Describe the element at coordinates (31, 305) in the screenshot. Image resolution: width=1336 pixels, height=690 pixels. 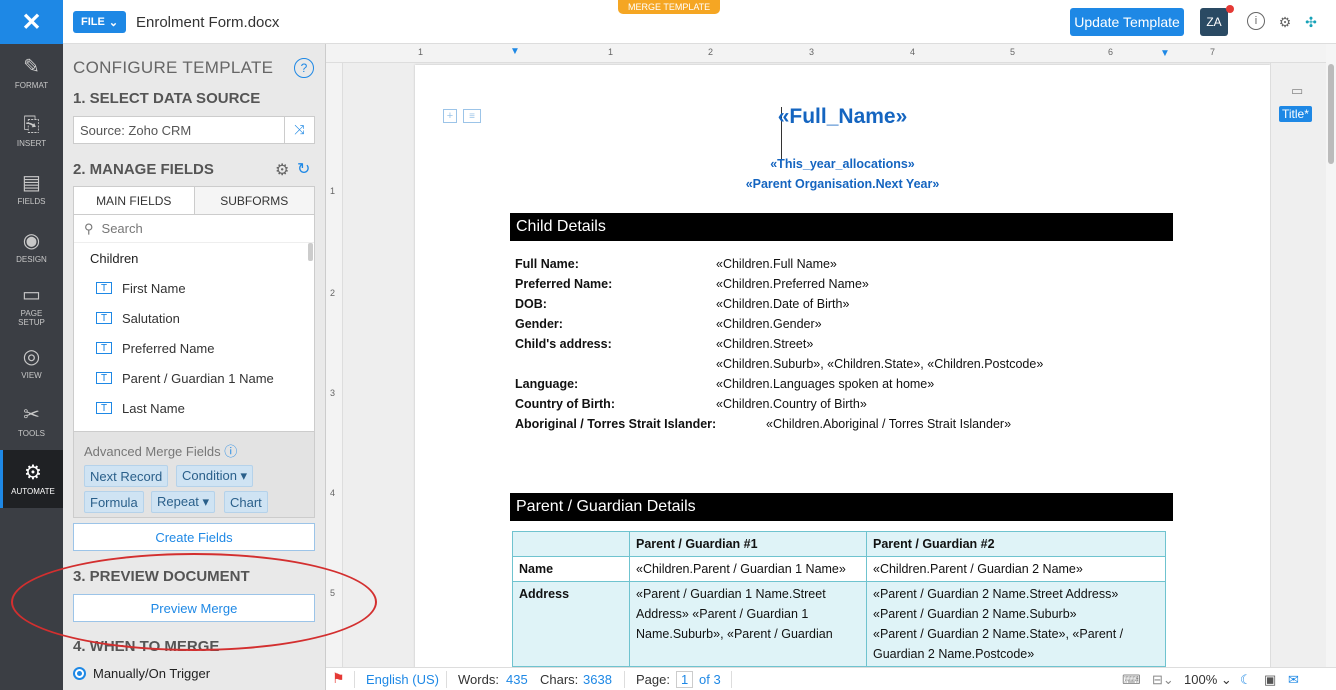
I see `rail-page-setup: ▭ PAGE SETUP` at that location.